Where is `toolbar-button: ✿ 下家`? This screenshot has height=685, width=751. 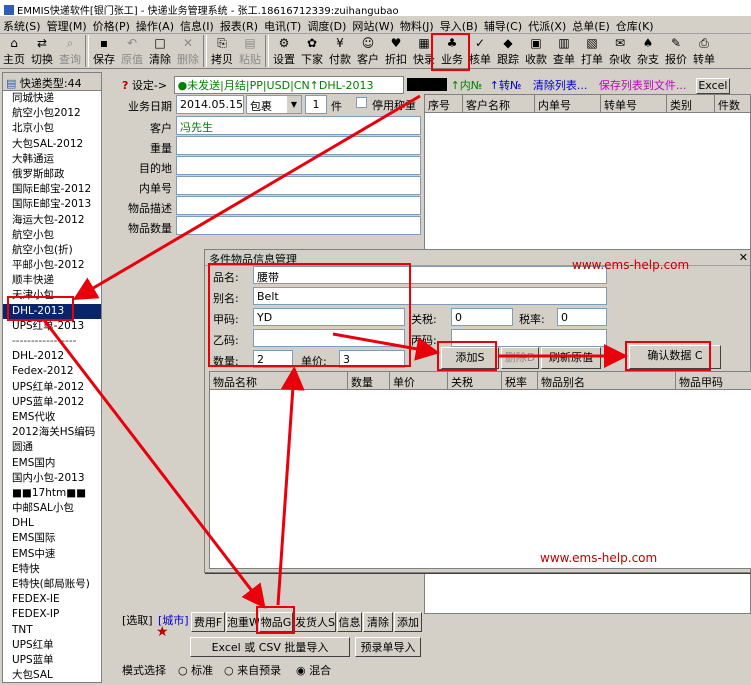 toolbar-button: ✿ 下家 is located at coordinates (312, 51).